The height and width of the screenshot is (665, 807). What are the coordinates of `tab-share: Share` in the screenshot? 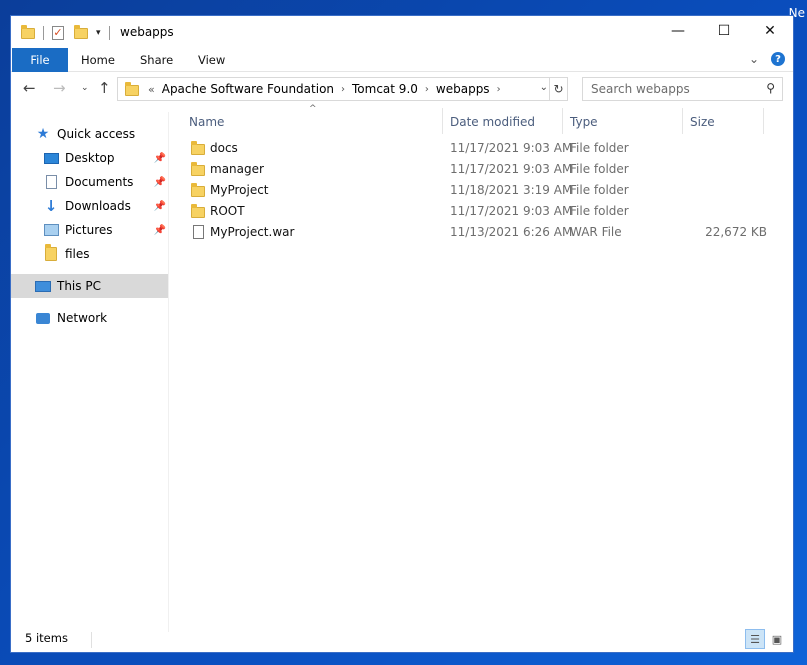 It's located at (156, 60).